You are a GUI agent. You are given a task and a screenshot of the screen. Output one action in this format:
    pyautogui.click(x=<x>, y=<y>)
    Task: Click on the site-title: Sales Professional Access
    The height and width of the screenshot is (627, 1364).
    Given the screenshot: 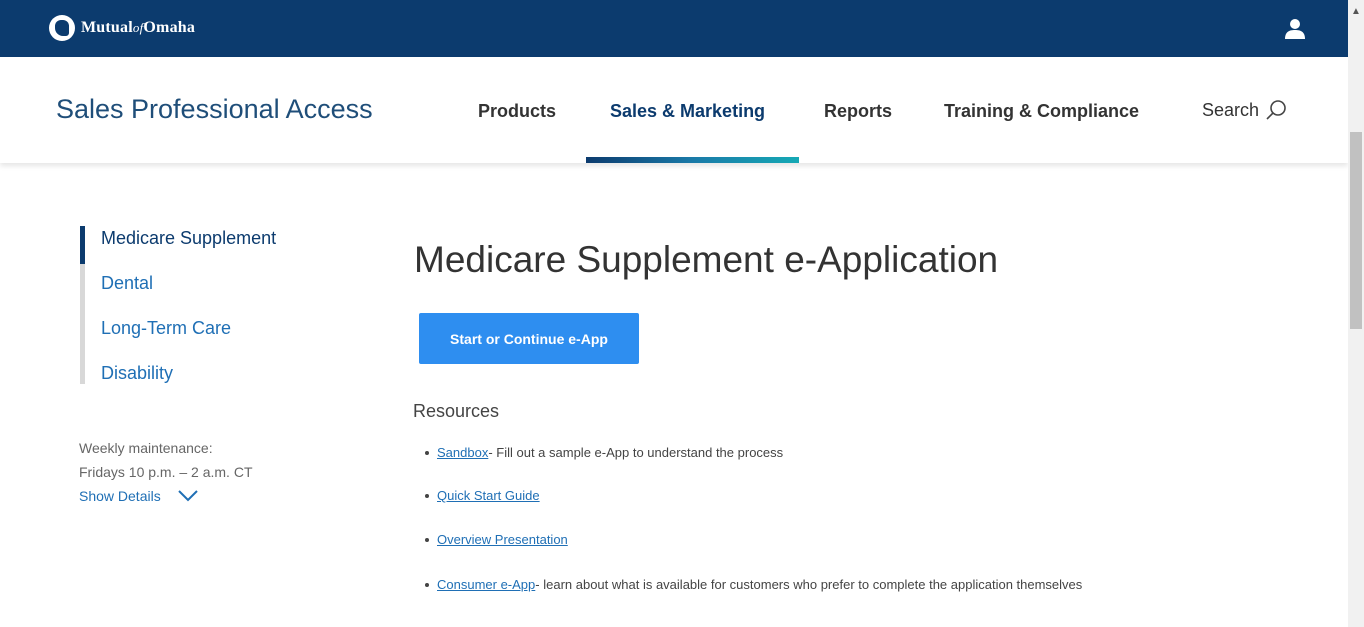 What is the action you would take?
    pyautogui.click(x=214, y=109)
    